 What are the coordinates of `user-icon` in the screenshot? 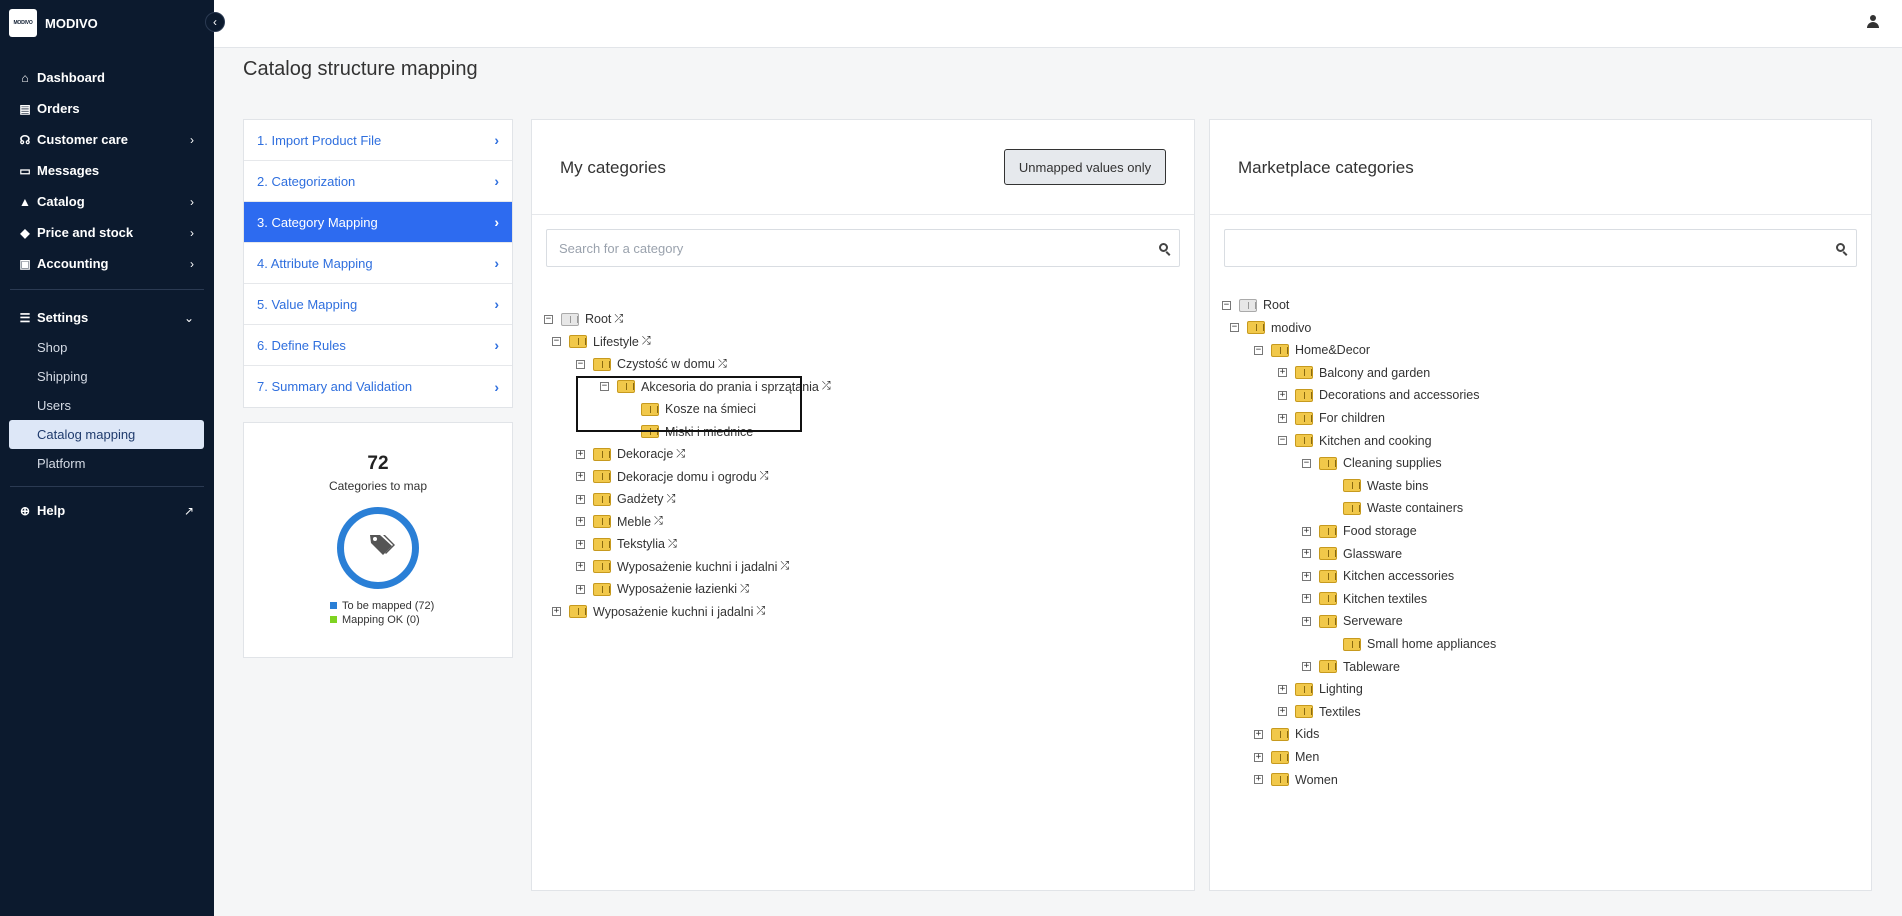 It's located at (1873, 22).